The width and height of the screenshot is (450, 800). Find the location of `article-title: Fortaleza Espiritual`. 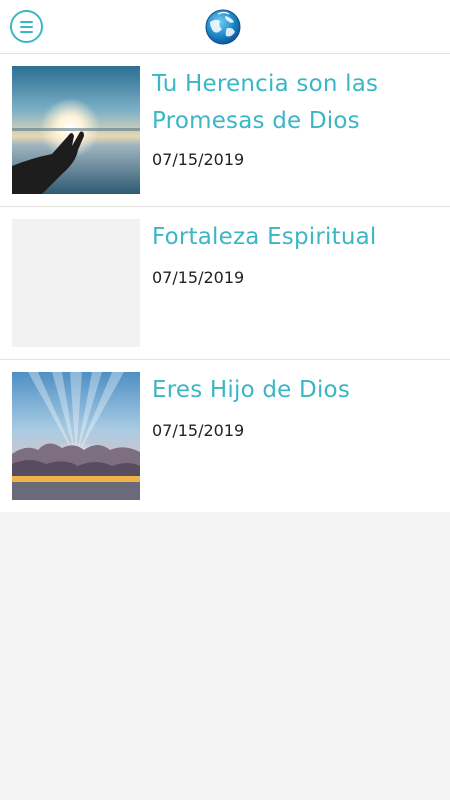

article-title: Fortaleza Espiritual is located at coordinates (294, 237).